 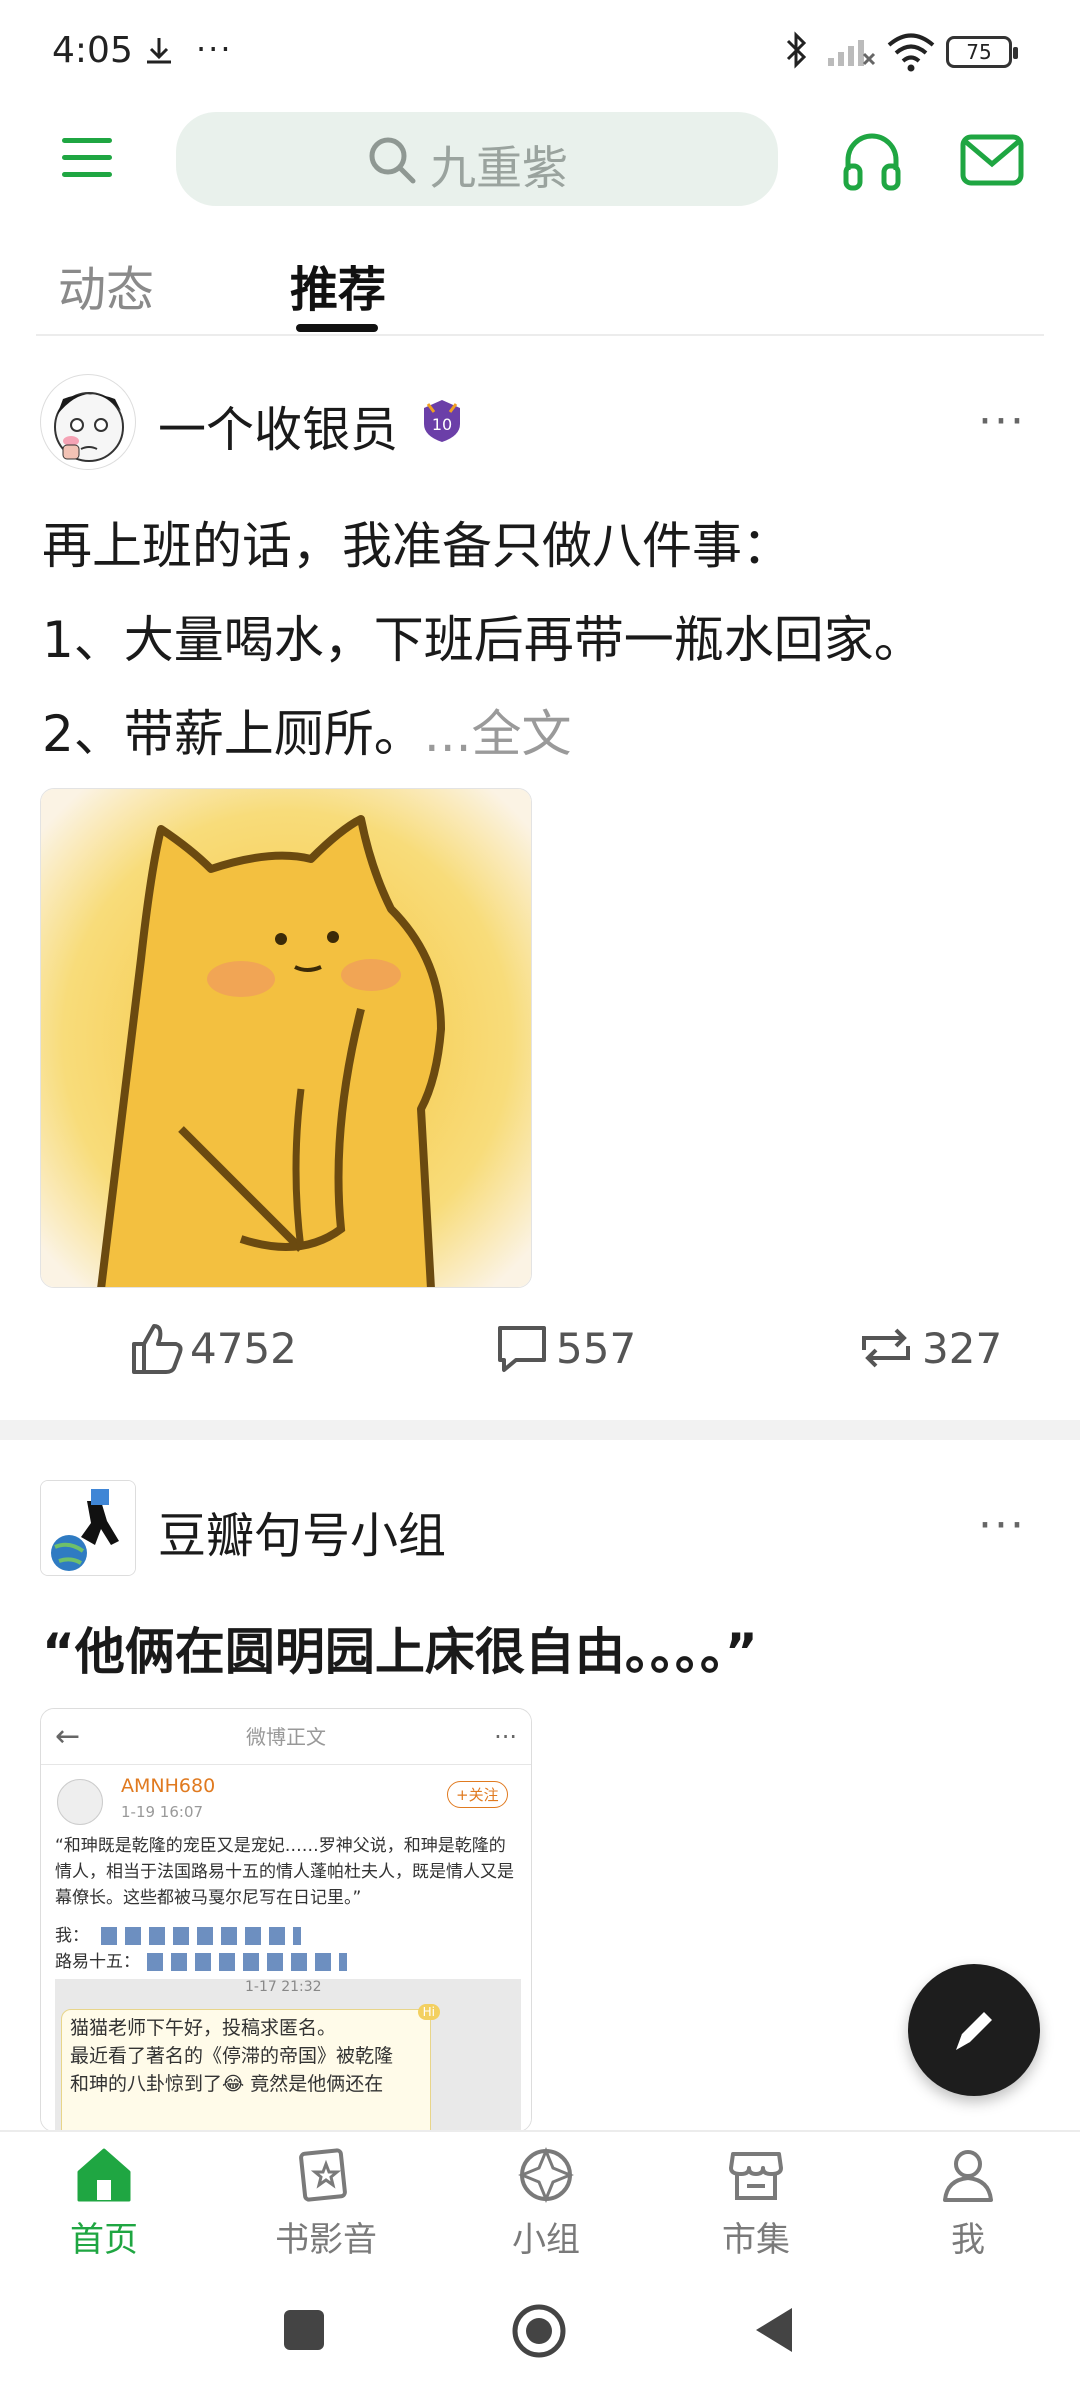 What do you see at coordinates (477, 1794) in the screenshot?
I see `embedded-follow: +关注` at bounding box center [477, 1794].